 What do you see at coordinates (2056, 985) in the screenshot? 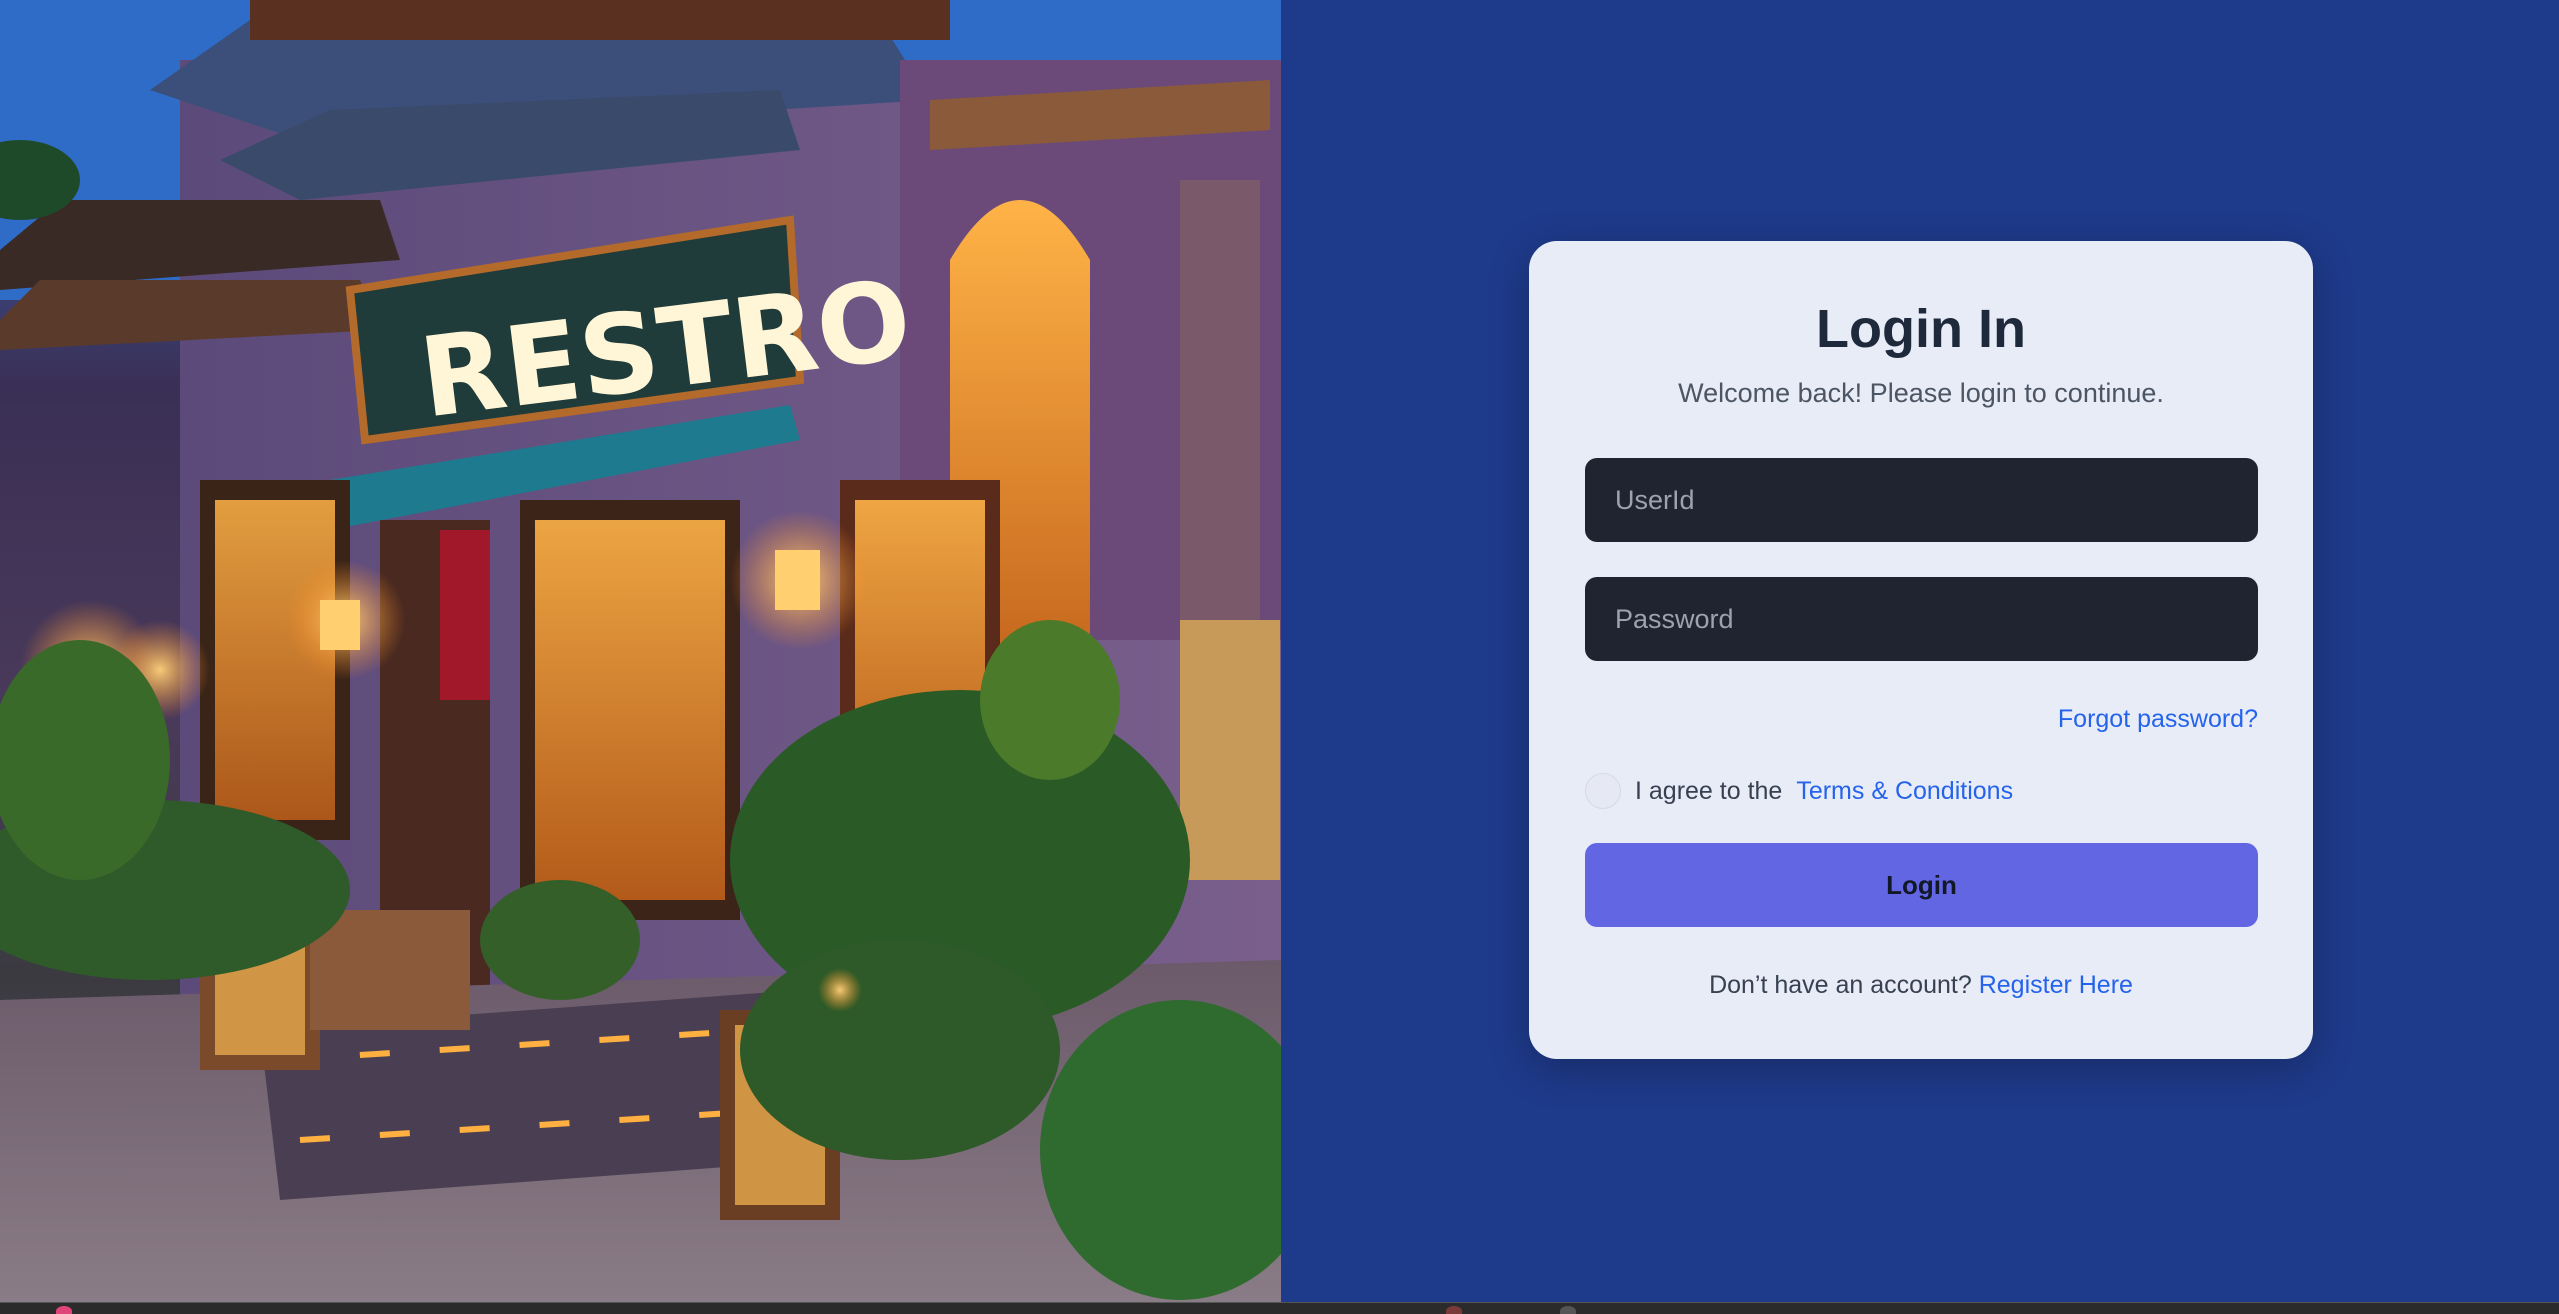
I see `register-link: Register Here` at bounding box center [2056, 985].